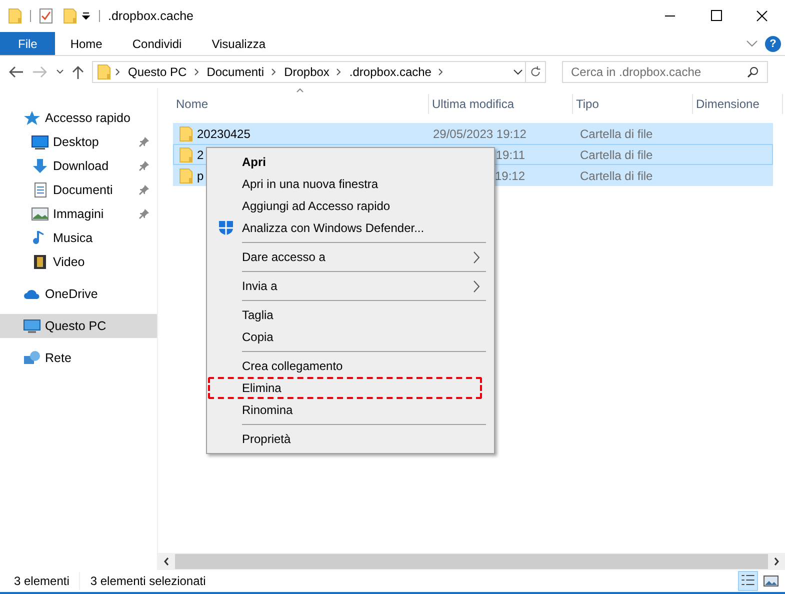 The height and width of the screenshot is (594, 785). I want to click on status-text: 3 elementi selezionati, so click(147, 581).